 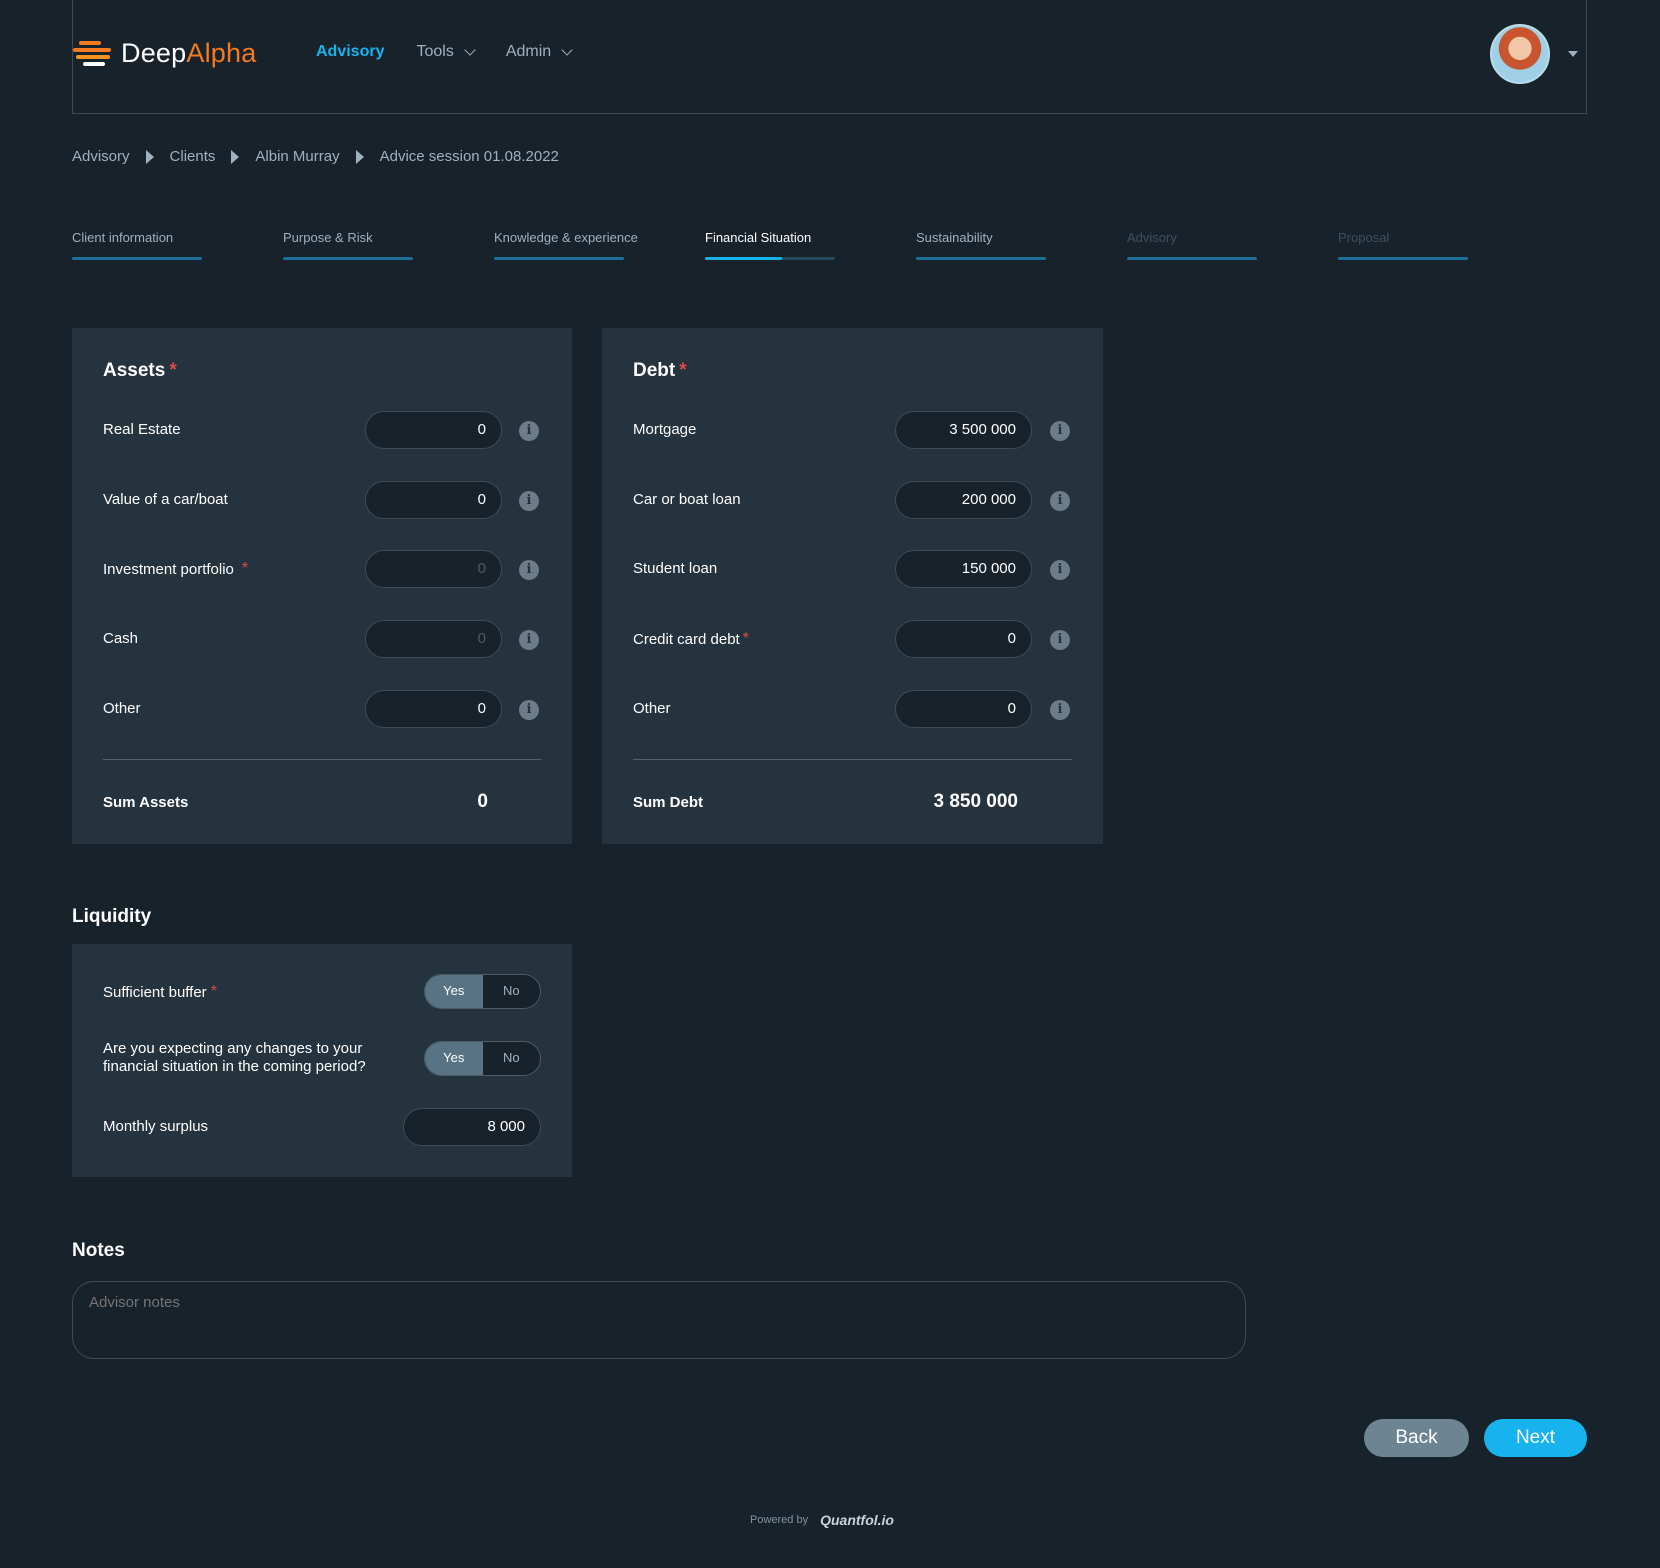 I want to click on assets-title: Assets *, so click(x=140, y=370).